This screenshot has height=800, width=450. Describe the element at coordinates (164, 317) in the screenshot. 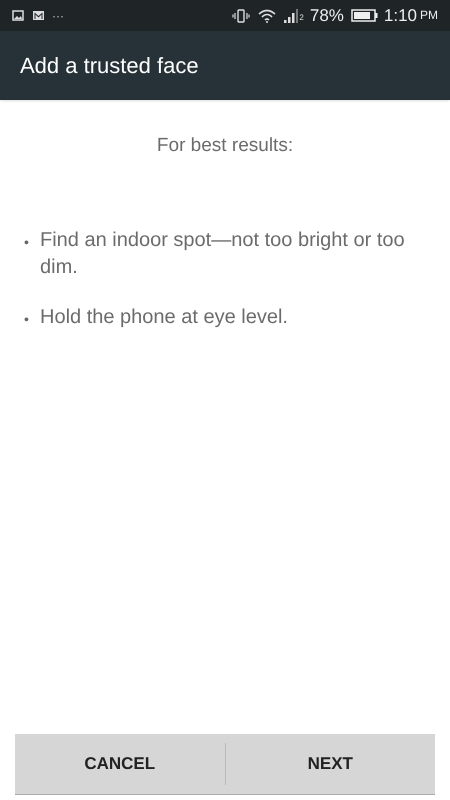

I see `tip-text: Hold the phone at eye level.` at that location.